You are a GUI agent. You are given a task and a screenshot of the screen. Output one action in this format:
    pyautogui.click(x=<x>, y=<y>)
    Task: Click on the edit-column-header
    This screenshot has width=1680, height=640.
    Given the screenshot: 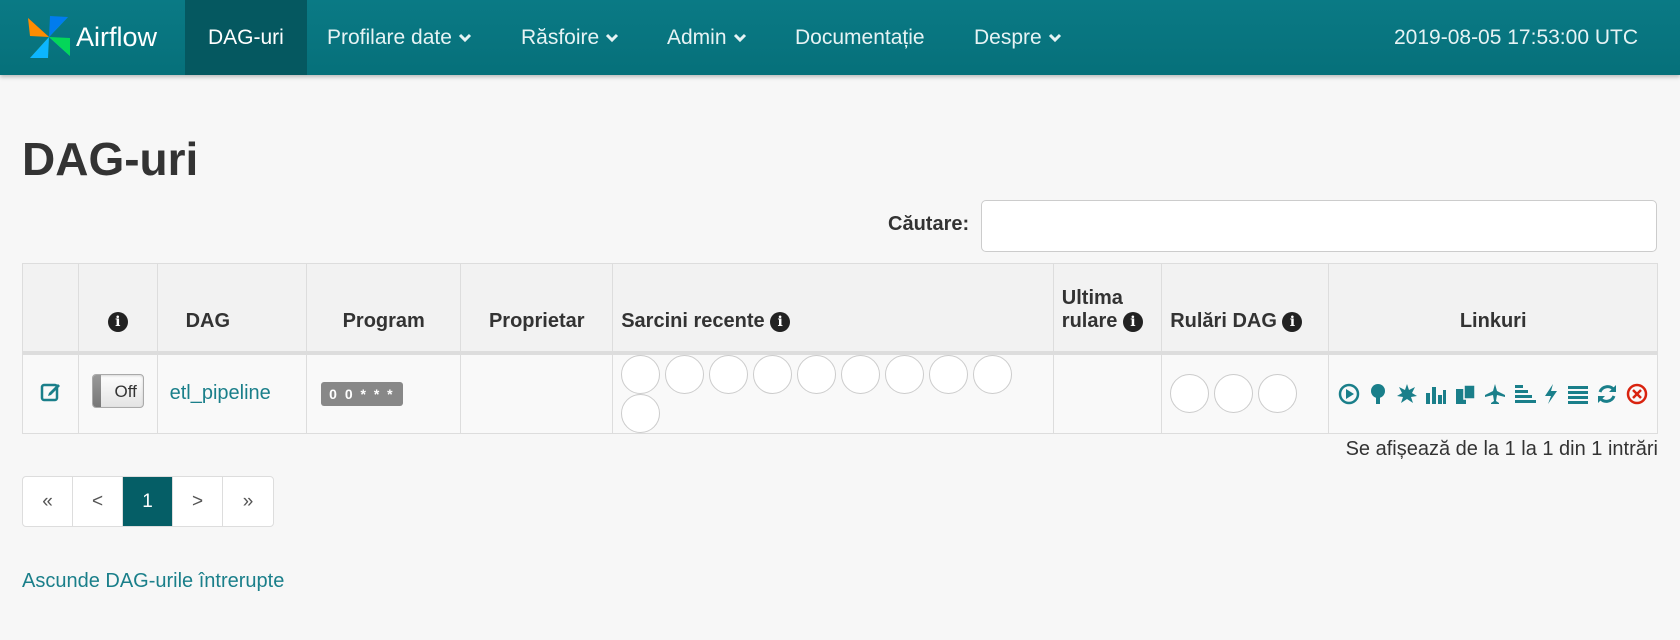 What is the action you would take?
    pyautogui.click(x=50, y=309)
    